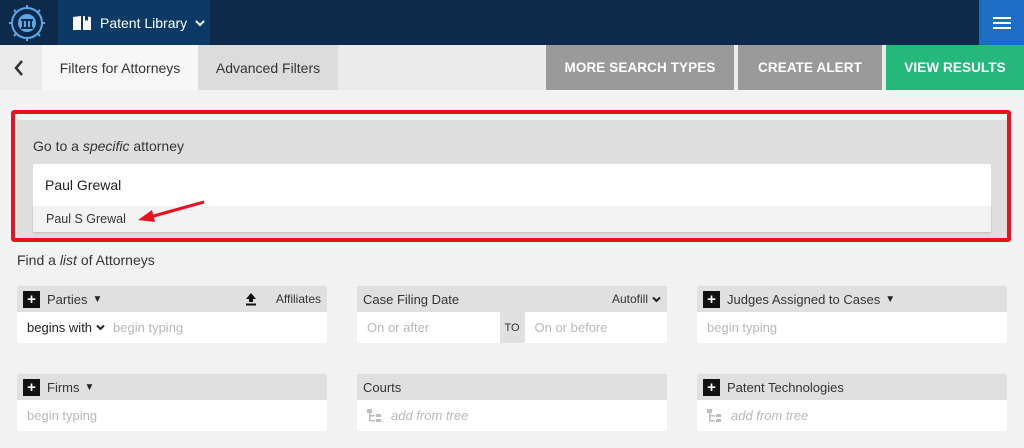  What do you see at coordinates (144, 22) in the screenshot?
I see `library-label: Patent Library` at bounding box center [144, 22].